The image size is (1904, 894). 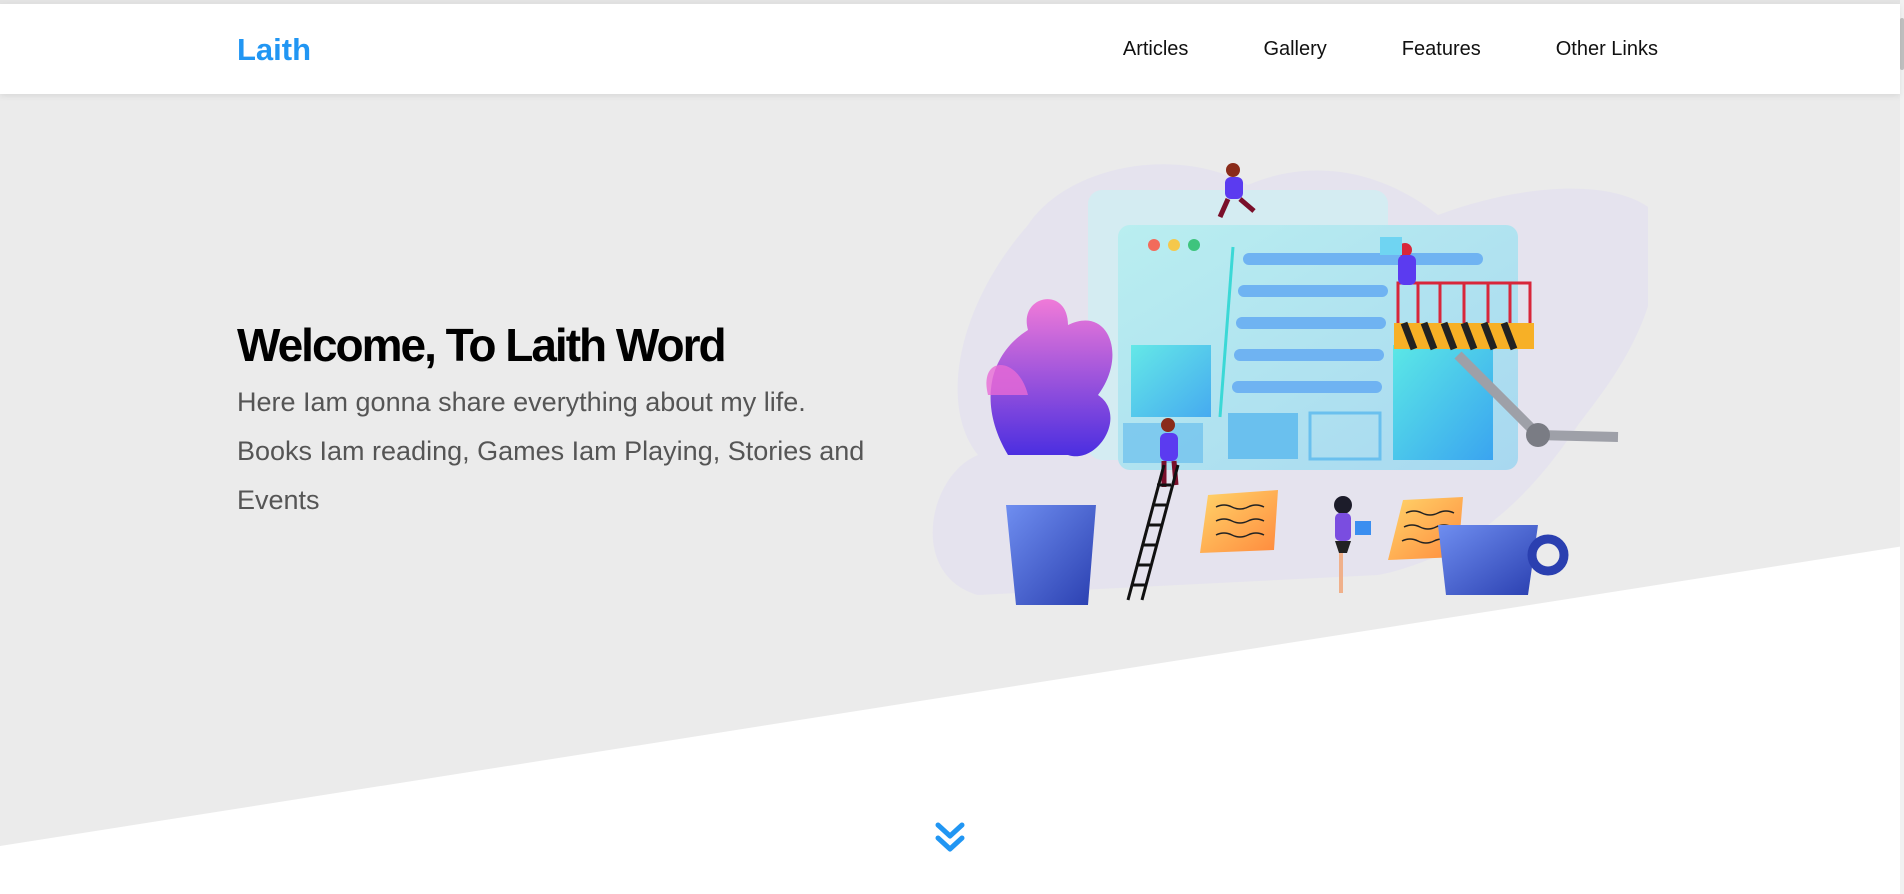 I want to click on nav-link-gallery: Gallery, so click(x=1294, y=49).